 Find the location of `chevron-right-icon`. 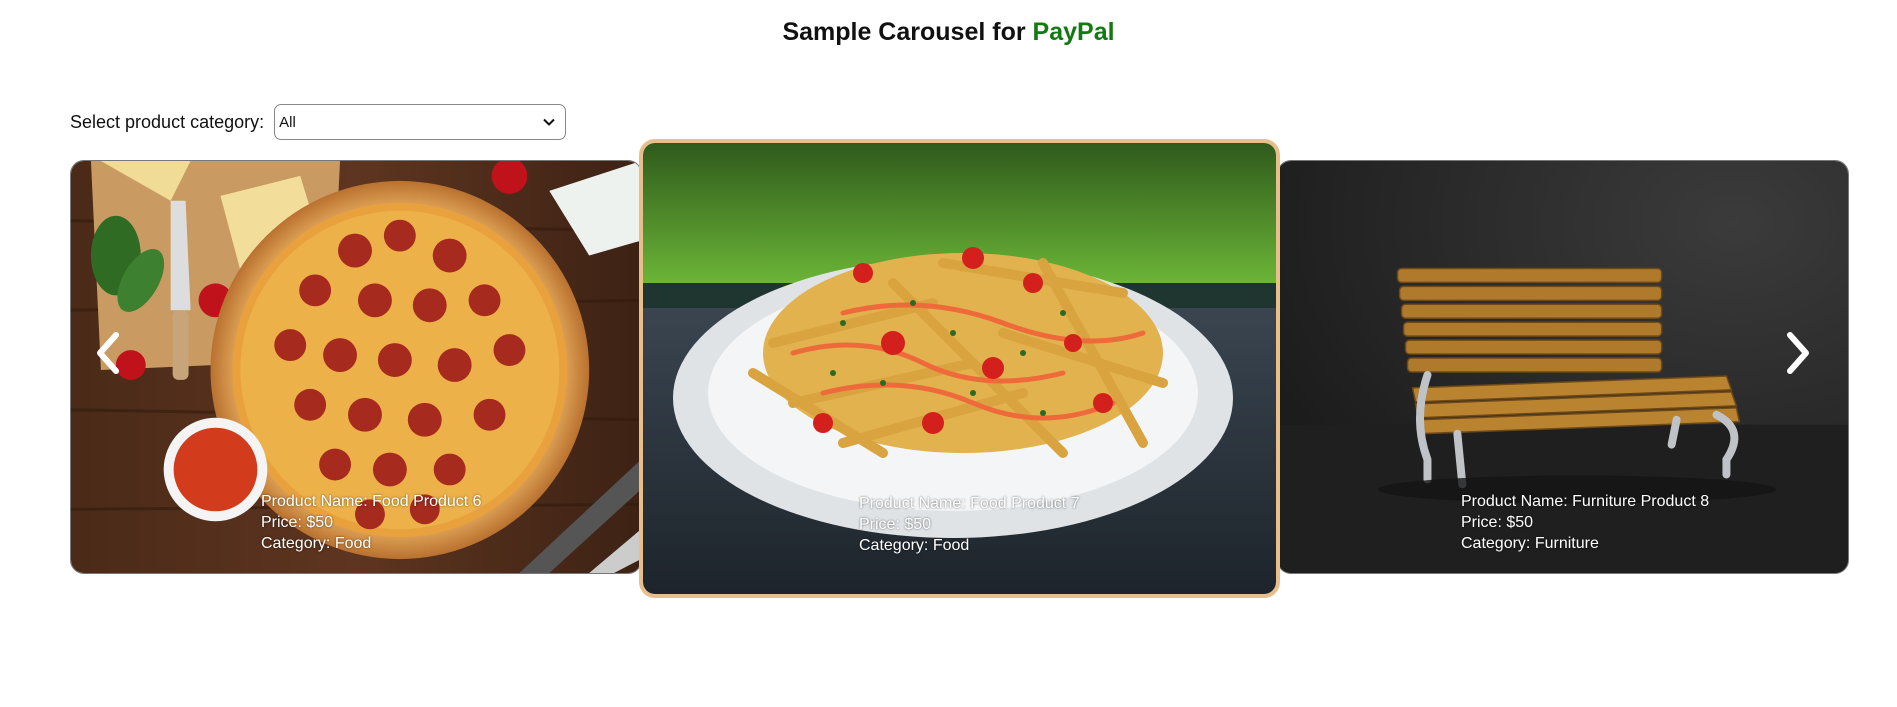

chevron-right-icon is located at coordinates (1798, 353).